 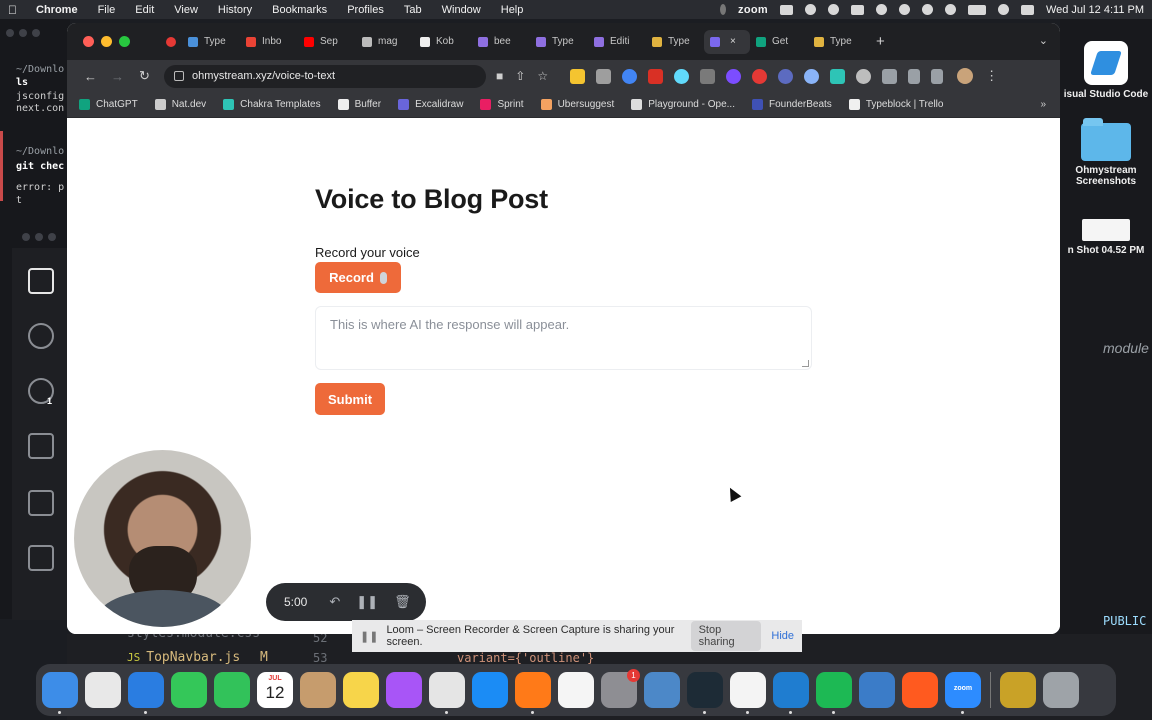 I want to click on browser-tab: bee, so click(x=501, y=42).